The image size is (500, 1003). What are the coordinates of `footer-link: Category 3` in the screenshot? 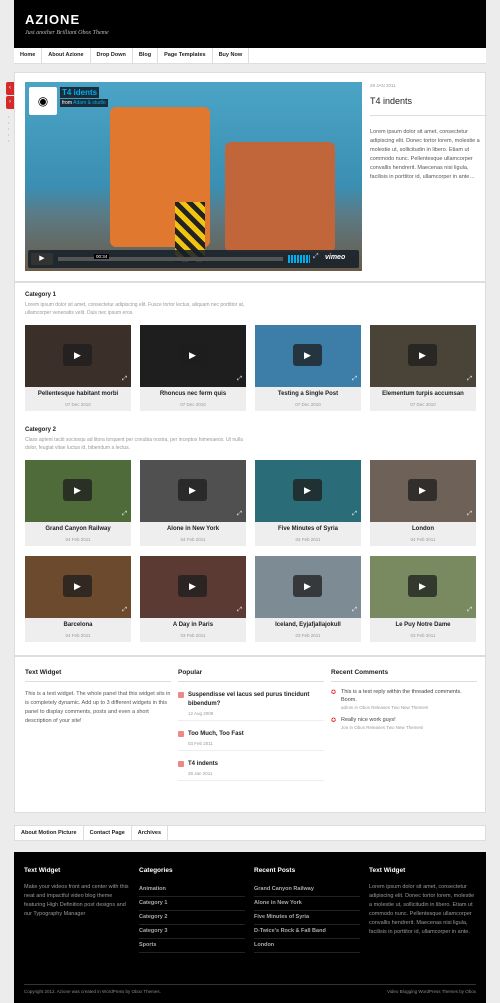 It's located at (192, 932).